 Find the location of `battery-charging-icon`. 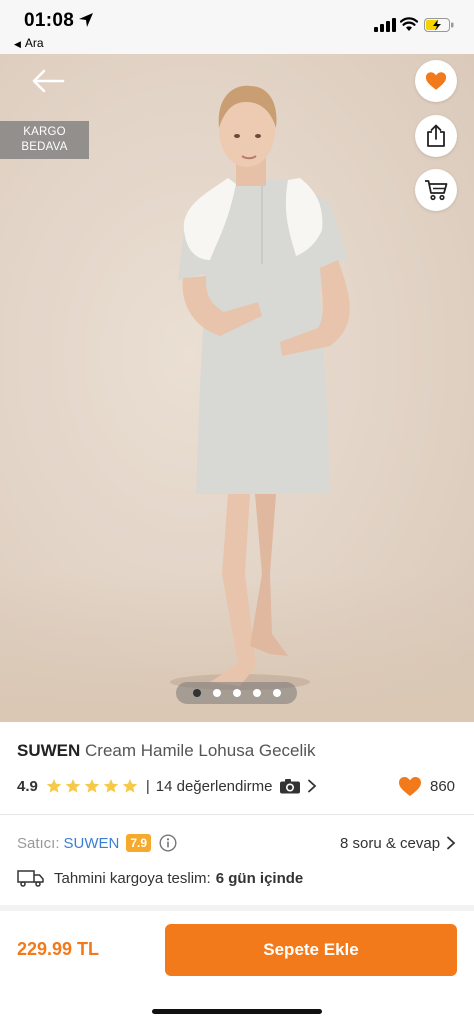

battery-charging-icon is located at coordinates (439, 25).